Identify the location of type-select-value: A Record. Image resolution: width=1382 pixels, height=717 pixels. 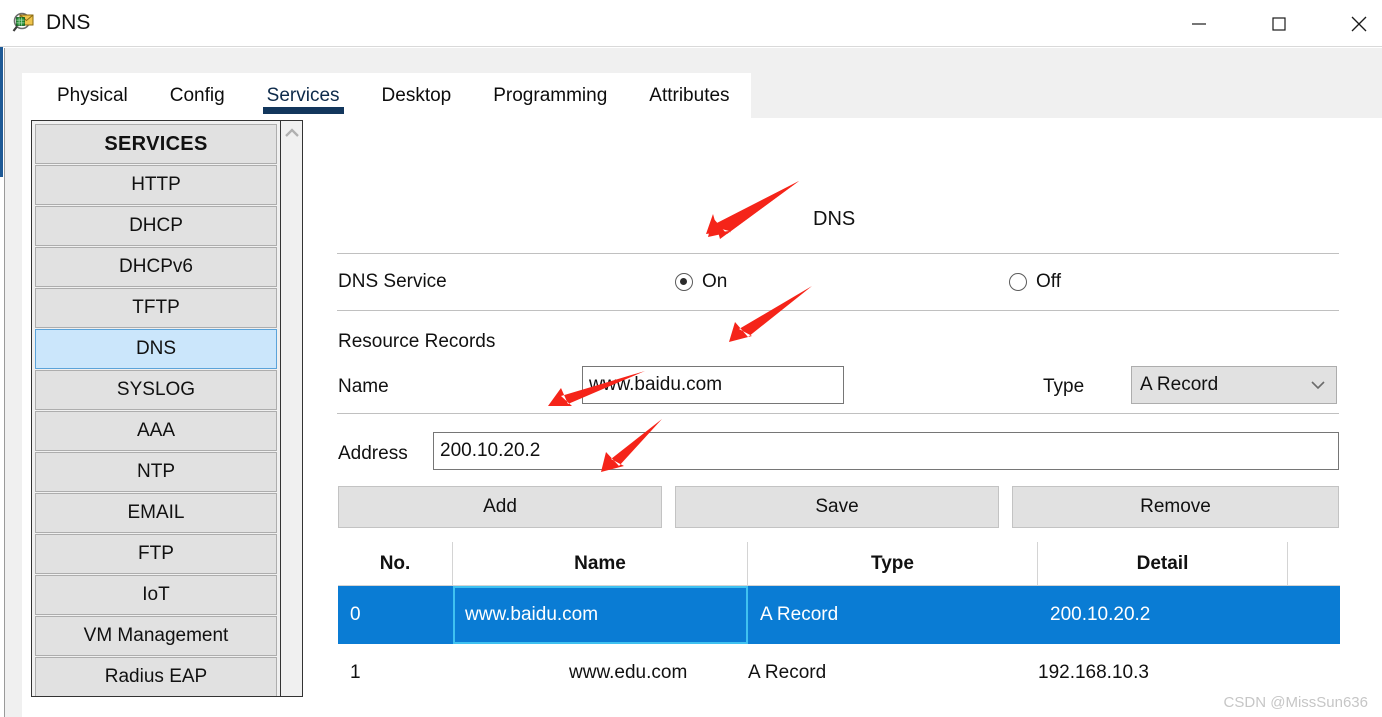
(1179, 384).